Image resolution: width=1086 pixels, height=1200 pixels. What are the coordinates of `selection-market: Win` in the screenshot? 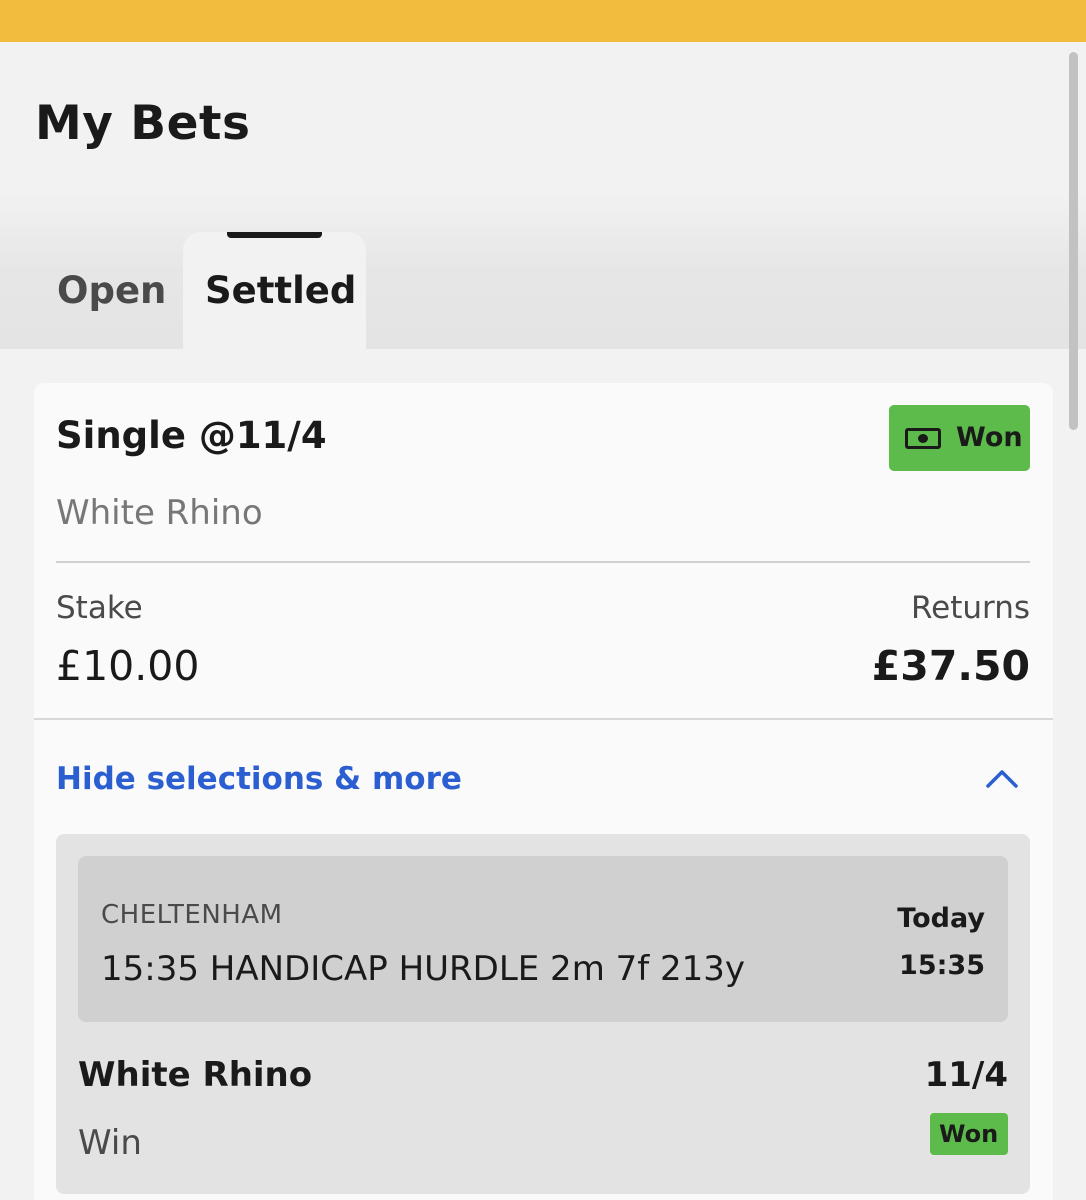 It's located at (110, 1143).